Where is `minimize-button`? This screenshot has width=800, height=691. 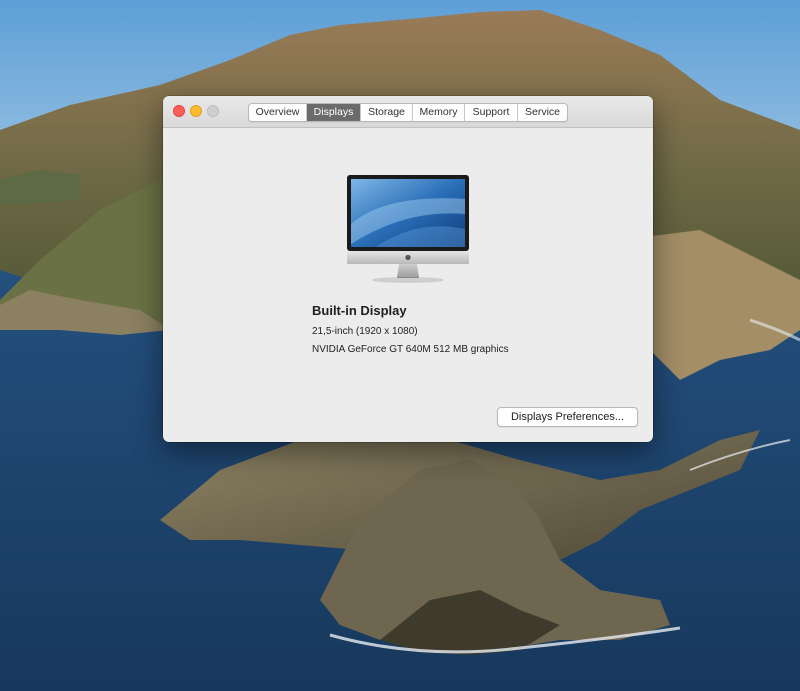 minimize-button is located at coordinates (196, 111).